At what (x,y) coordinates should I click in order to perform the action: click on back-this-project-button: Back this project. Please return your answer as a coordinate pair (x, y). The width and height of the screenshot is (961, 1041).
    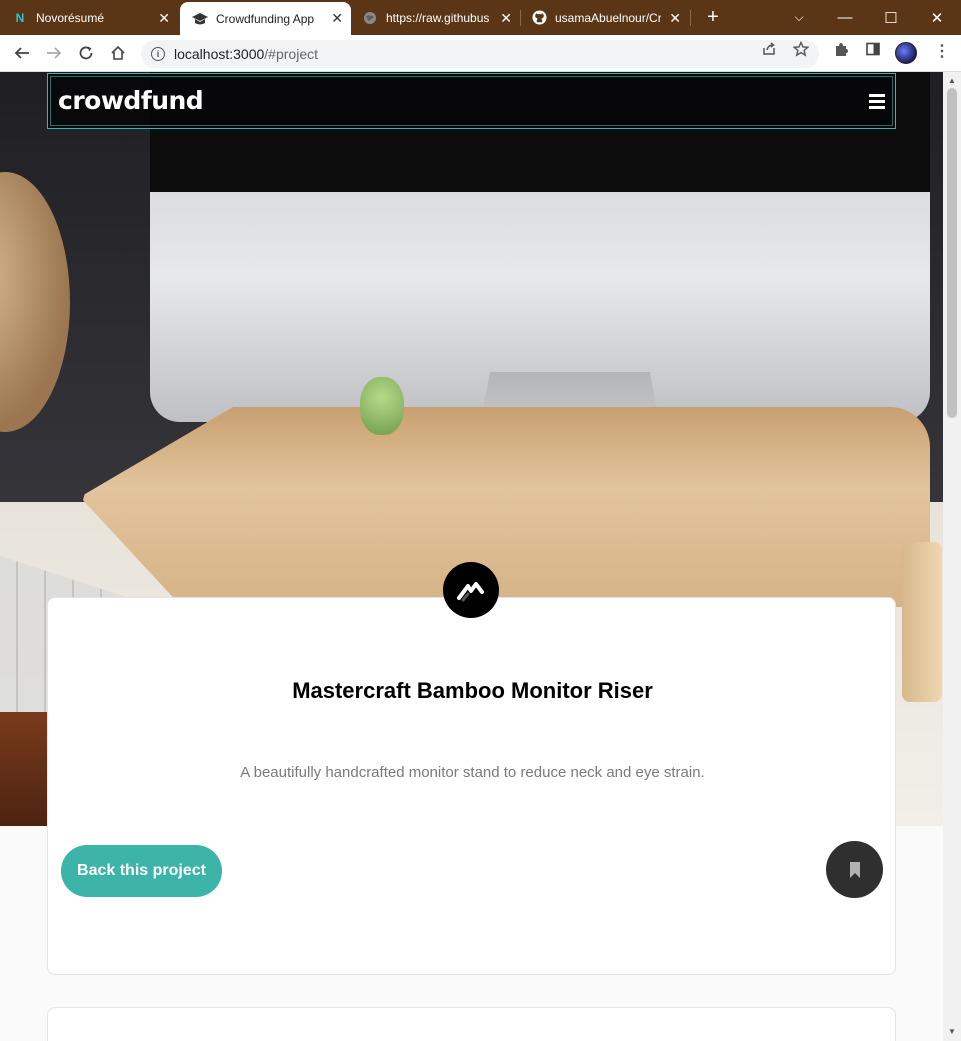
    Looking at the image, I should click on (141, 871).